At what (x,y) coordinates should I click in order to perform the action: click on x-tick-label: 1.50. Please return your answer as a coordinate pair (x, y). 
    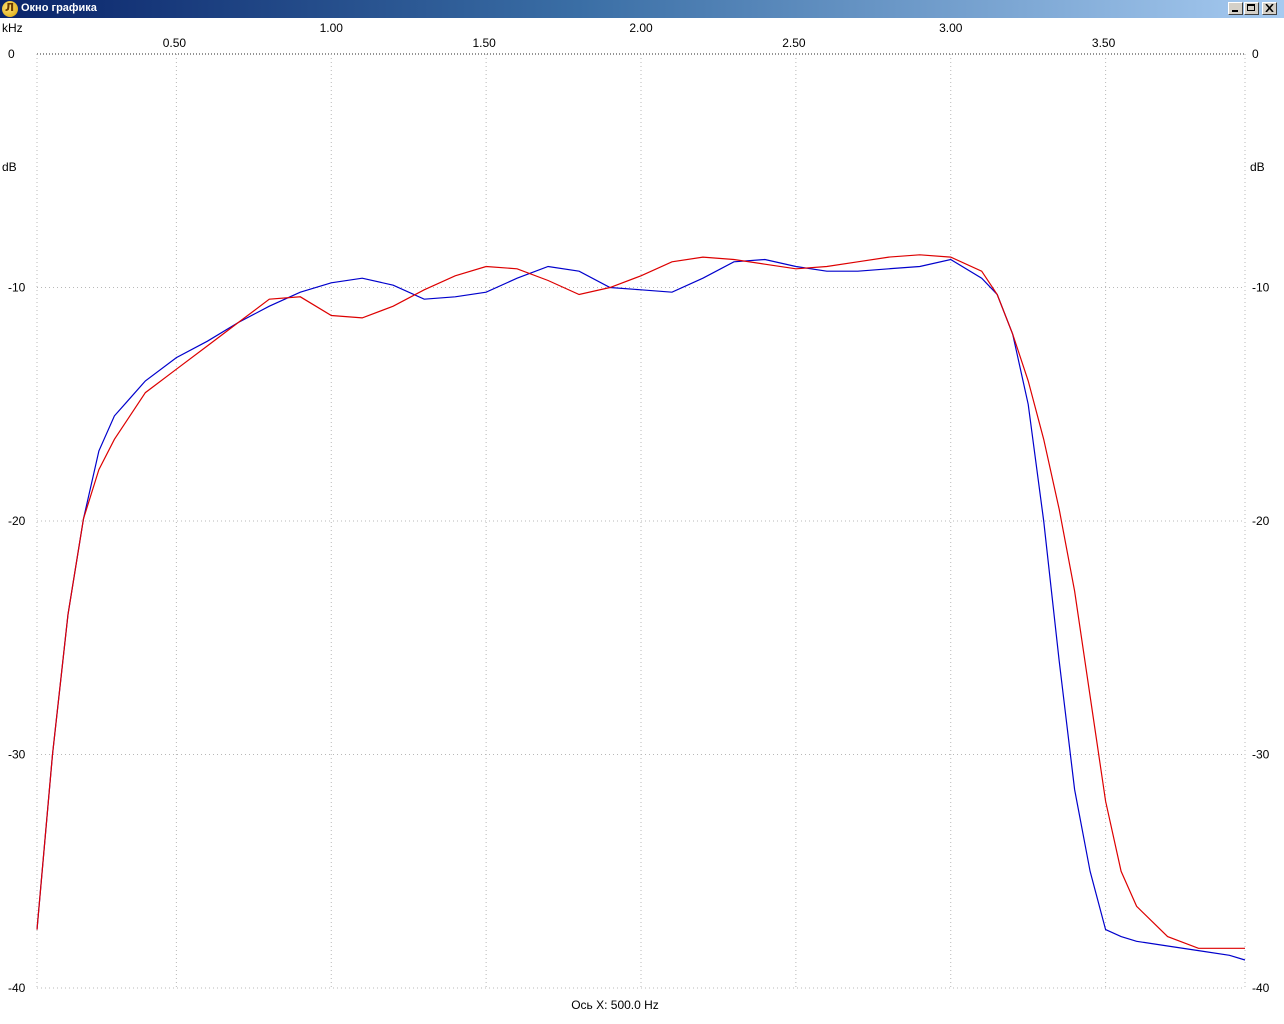
    Looking at the image, I should click on (484, 43).